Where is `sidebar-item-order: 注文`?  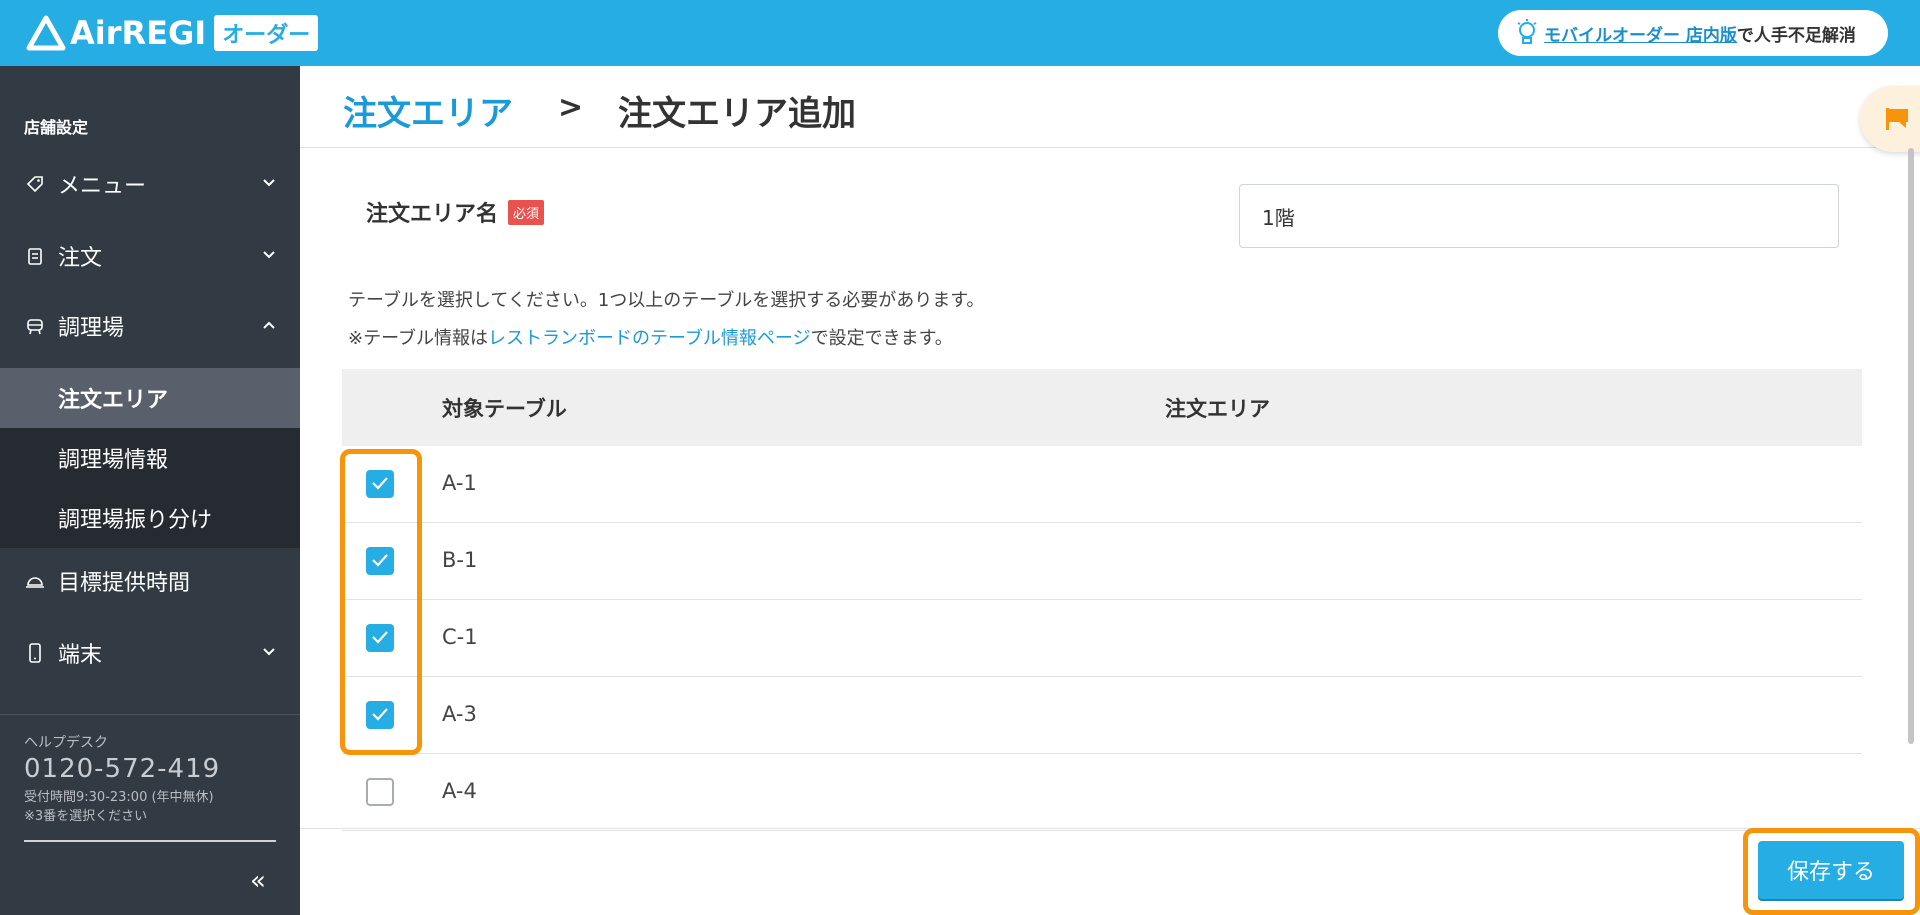 sidebar-item-order: 注文 is located at coordinates (150, 256).